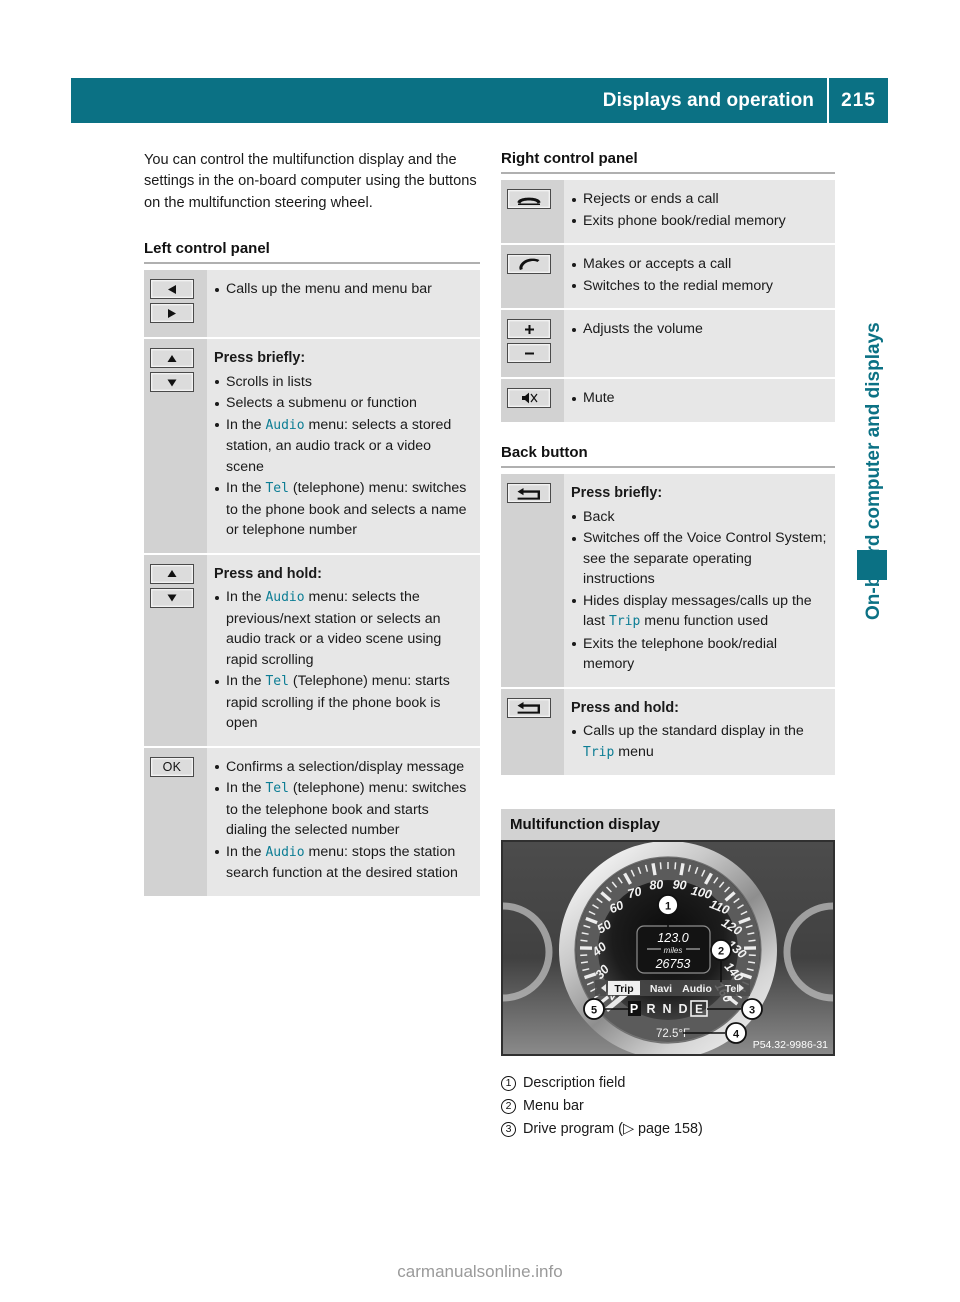 This screenshot has height=1302, width=960. What do you see at coordinates (345, 766) in the screenshot?
I see `bullet-text: Confirms a selection/display message` at bounding box center [345, 766].